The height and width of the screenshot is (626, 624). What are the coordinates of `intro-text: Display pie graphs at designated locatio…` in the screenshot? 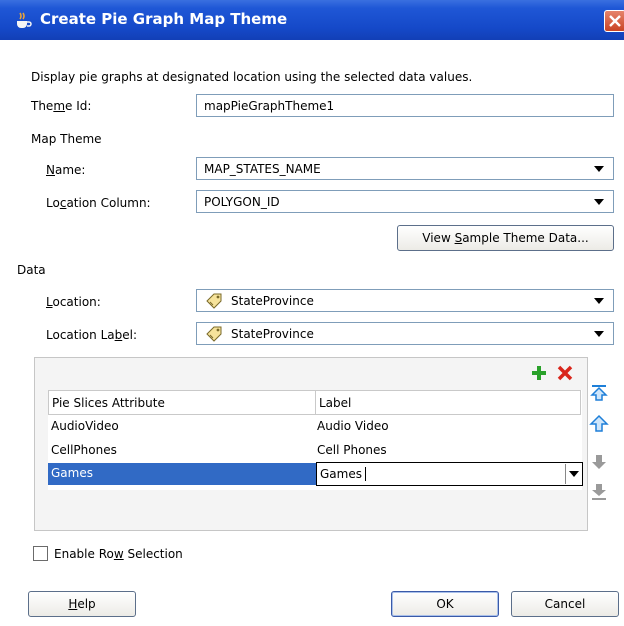 It's located at (252, 77).